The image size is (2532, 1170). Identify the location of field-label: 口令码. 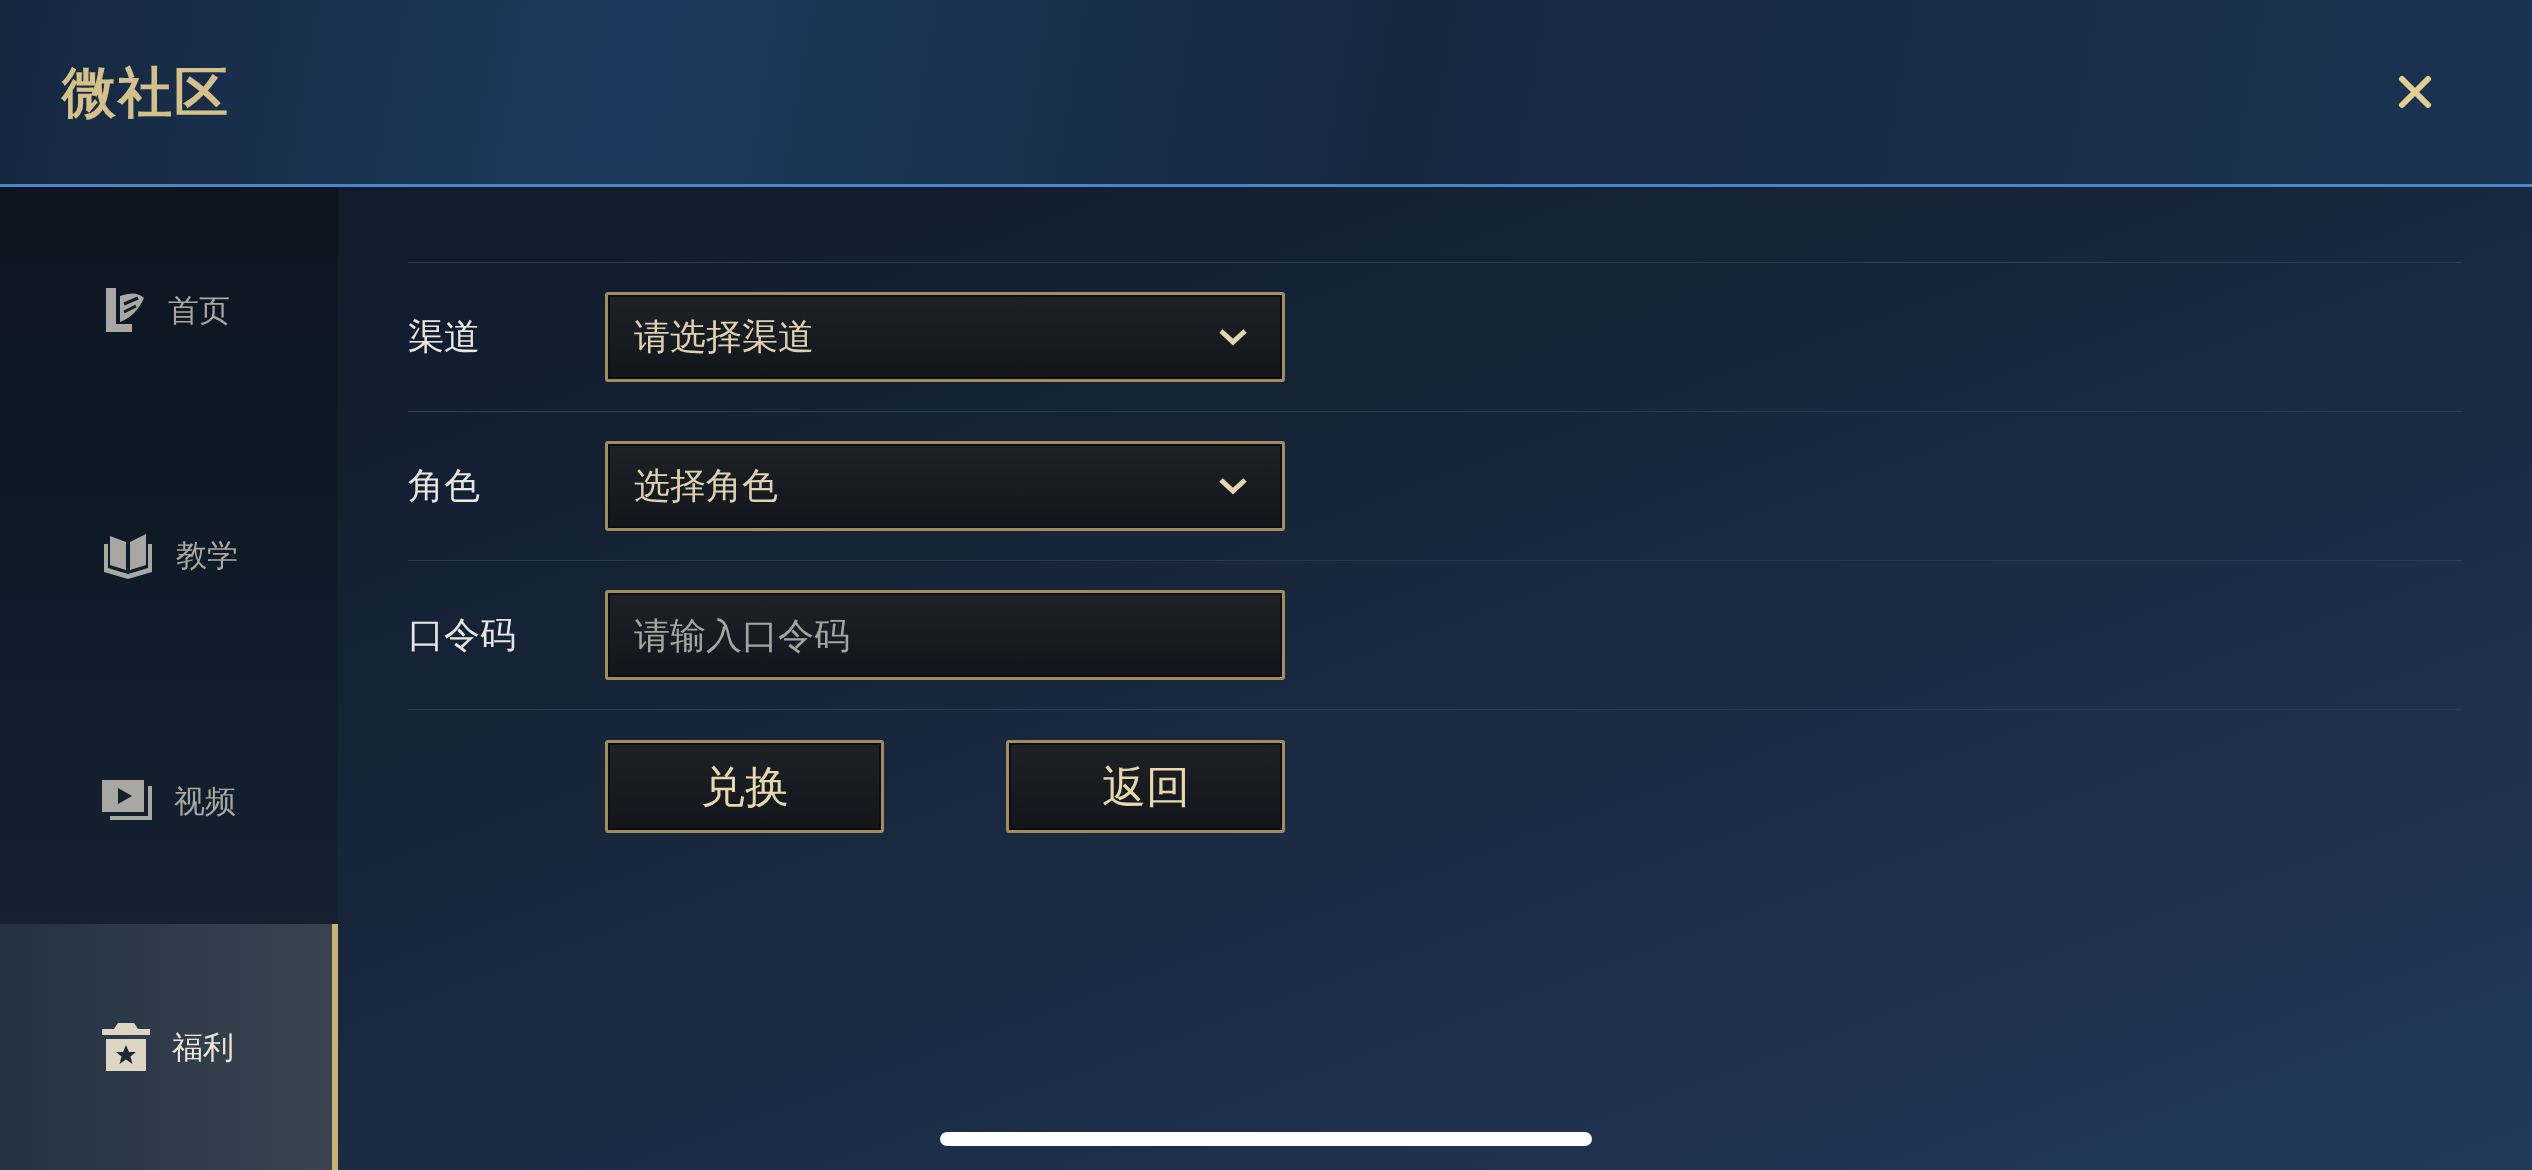
(462, 635).